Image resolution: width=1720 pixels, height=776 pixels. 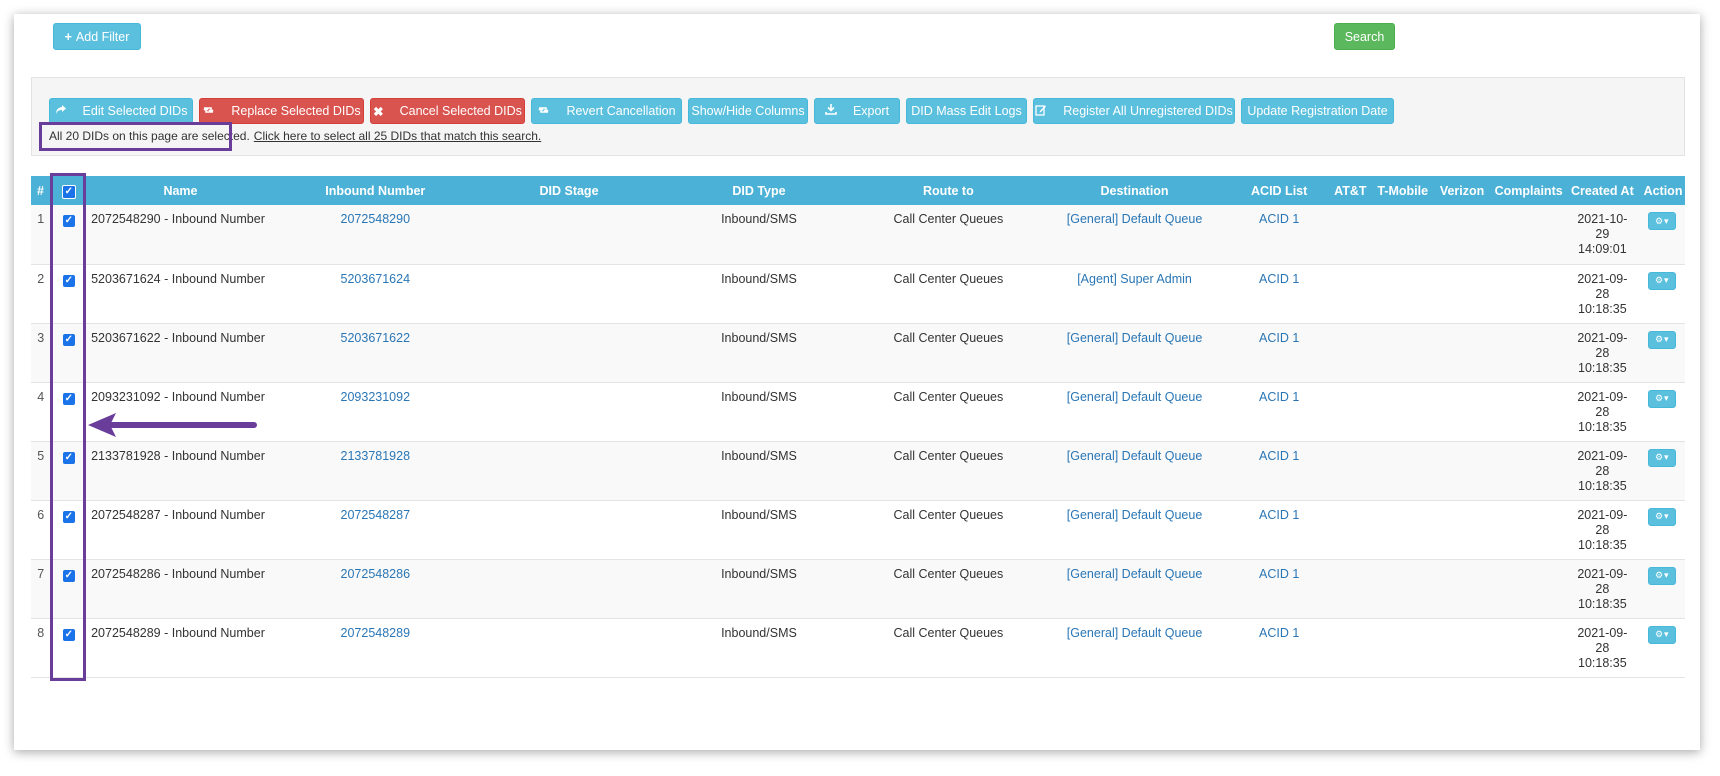 What do you see at coordinates (948, 190) in the screenshot?
I see `col-header-route: Route to` at bounding box center [948, 190].